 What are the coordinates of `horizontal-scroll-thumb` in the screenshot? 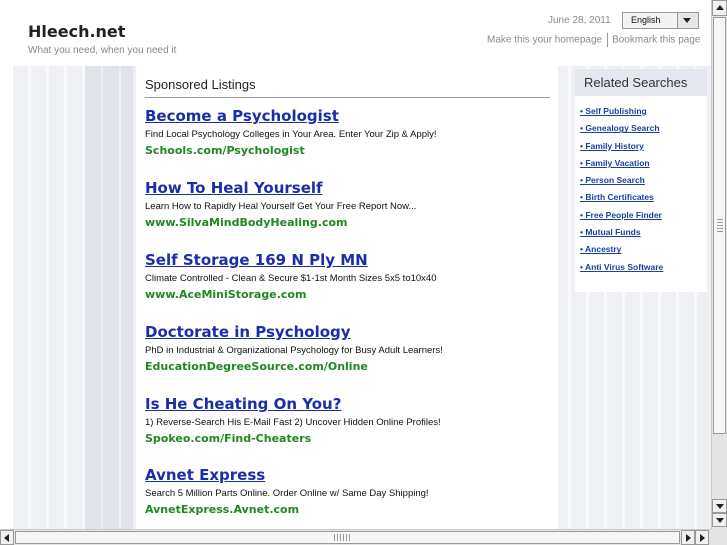 It's located at (347, 537).